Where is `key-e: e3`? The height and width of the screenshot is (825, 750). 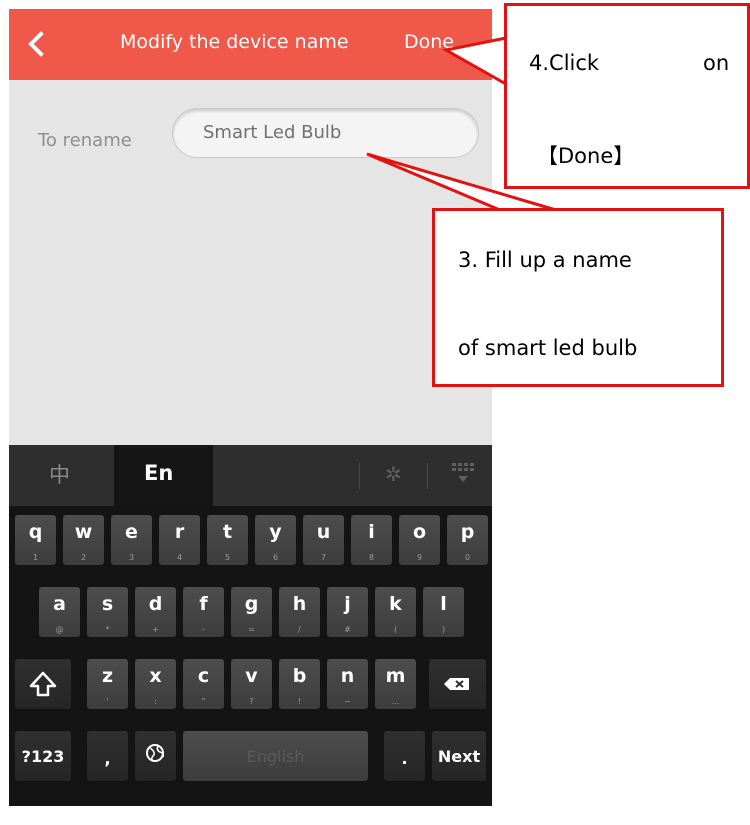
key-e: e3 is located at coordinates (131, 540).